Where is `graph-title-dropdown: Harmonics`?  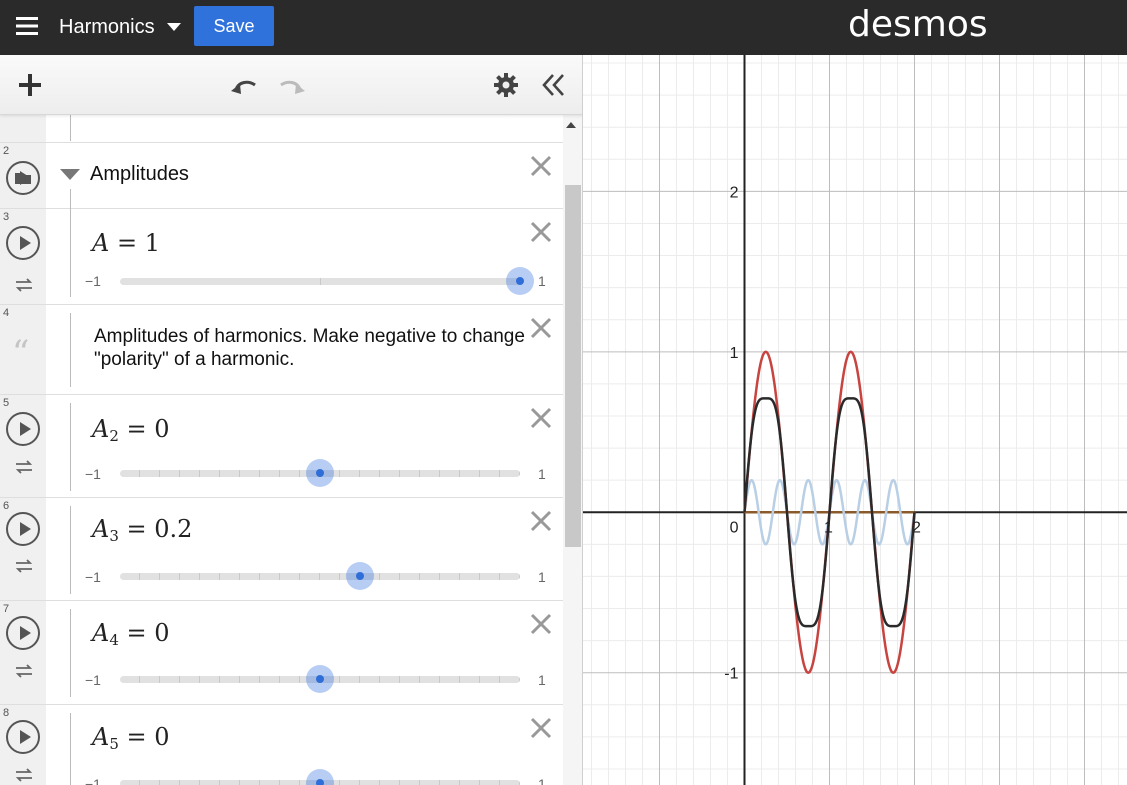
graph-title-dropdown: Harmonics is located at coordinates (120, 27).